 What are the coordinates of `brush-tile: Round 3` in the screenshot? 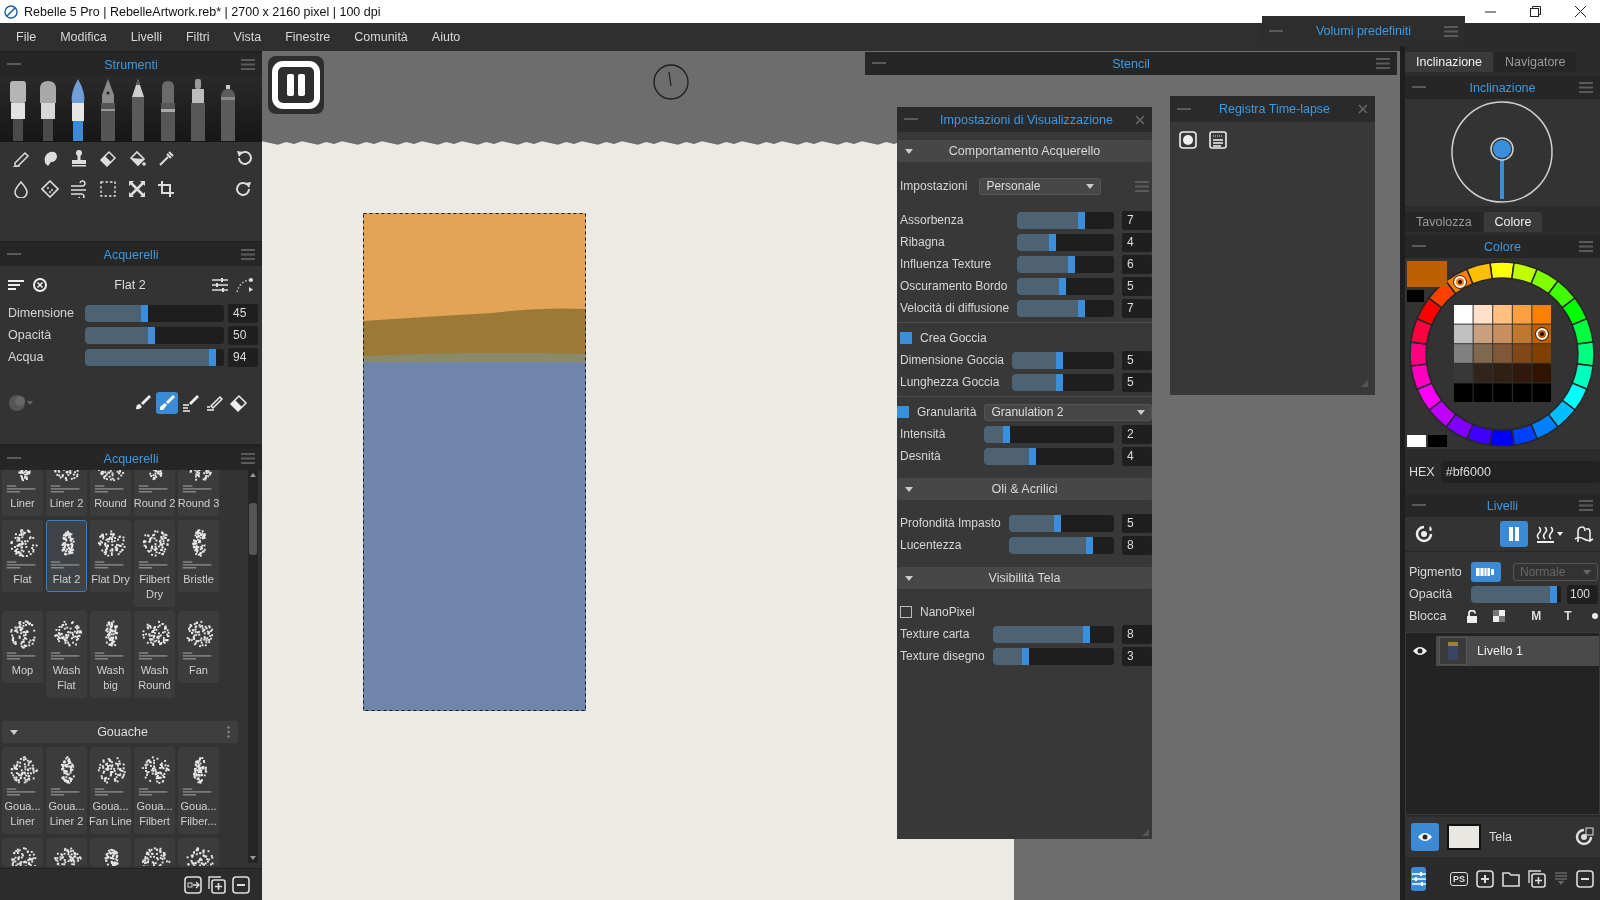 It's located at (198, 493).